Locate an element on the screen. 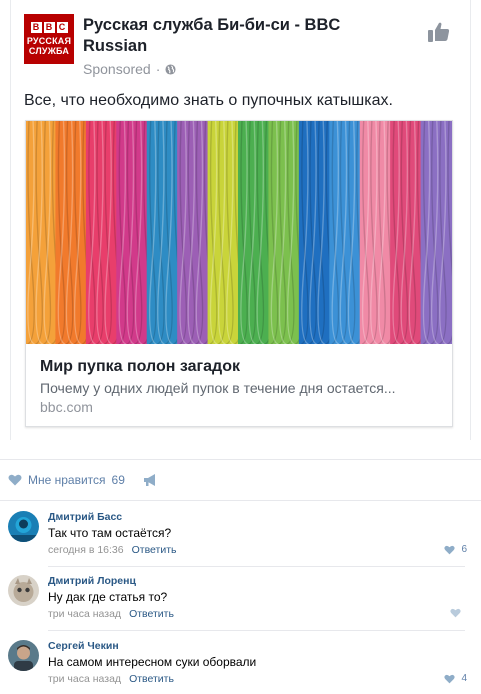 The image size is (481, 694). logo-line: РУССКАЯ is located at coordinates (49, 41).